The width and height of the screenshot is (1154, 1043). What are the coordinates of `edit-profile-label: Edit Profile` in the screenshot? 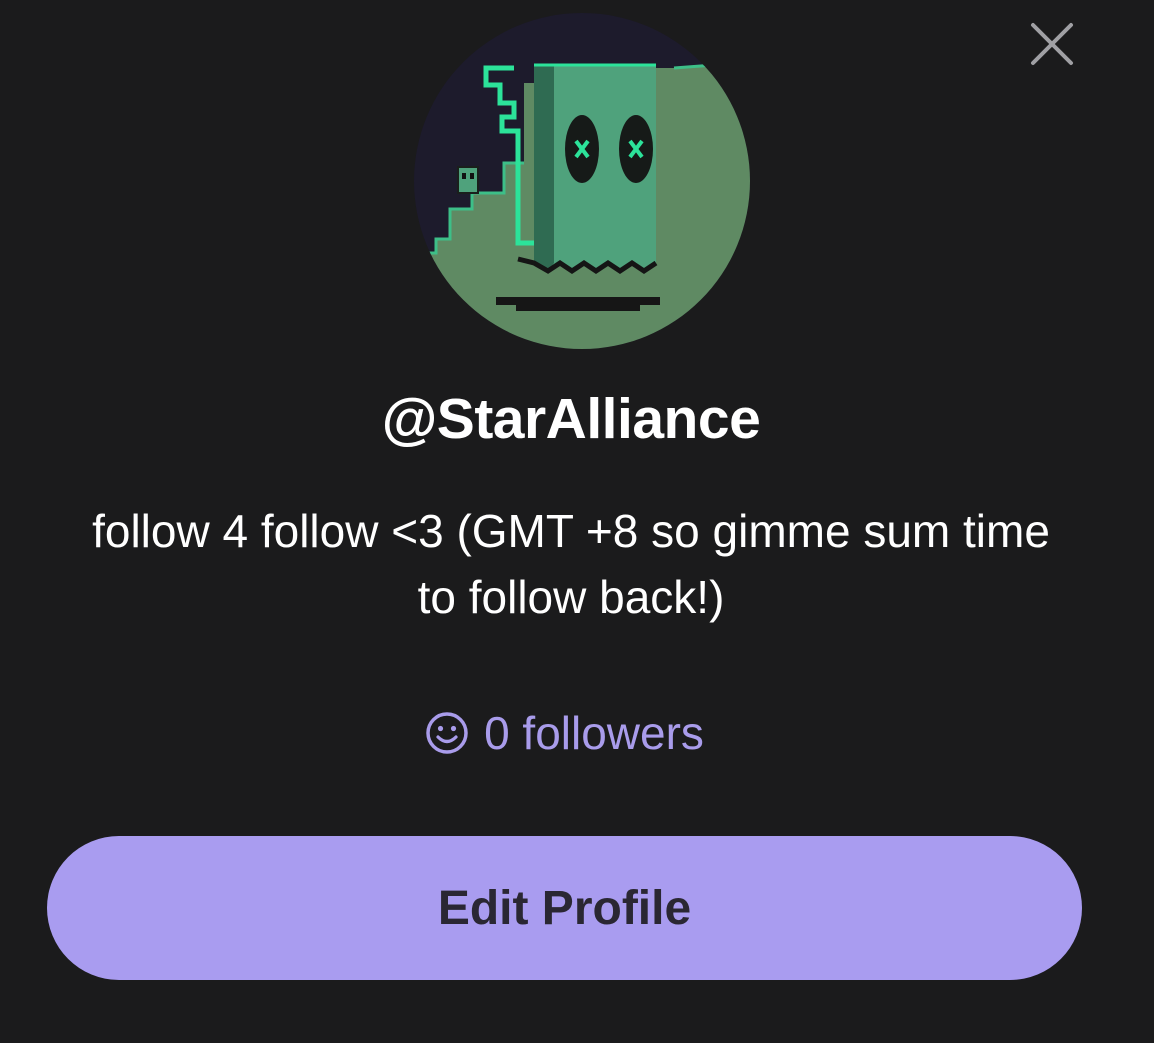 It's located at (564, 908).